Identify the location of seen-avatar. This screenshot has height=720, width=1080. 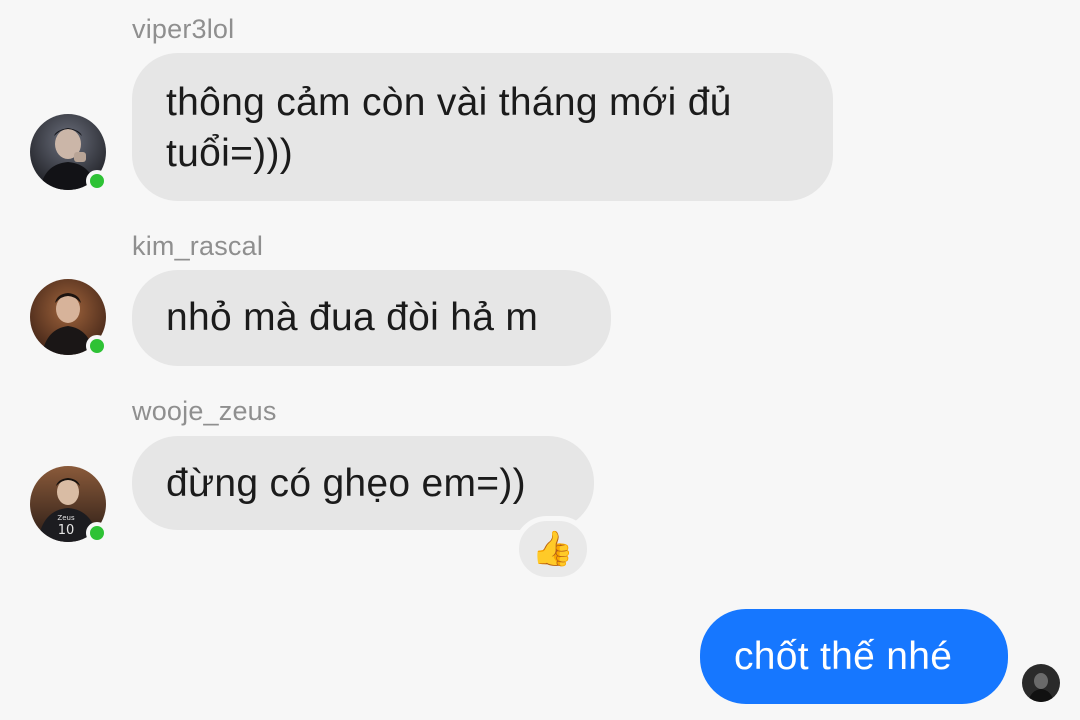
(1041, 683).